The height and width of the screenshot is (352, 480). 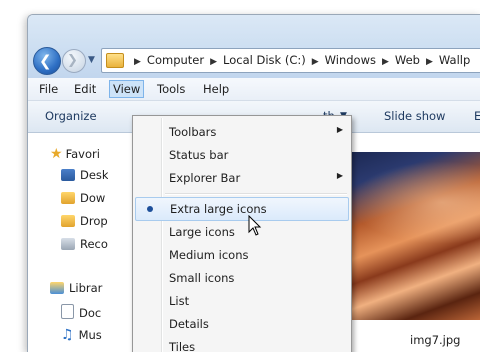 What do you see at coordinates (56, 154) in the screenshot?
I see `star-icon: ★` at bounding box center [56, 154].